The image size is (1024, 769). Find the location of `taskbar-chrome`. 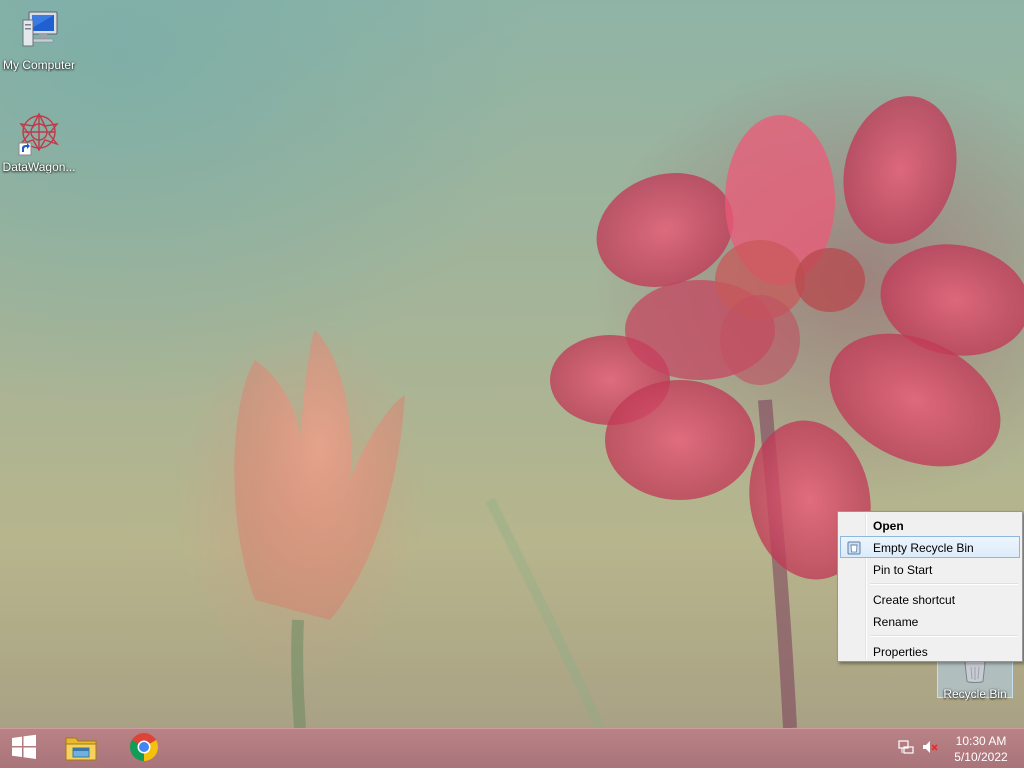

taskbar-chrome is located at coordinates (144, 749).